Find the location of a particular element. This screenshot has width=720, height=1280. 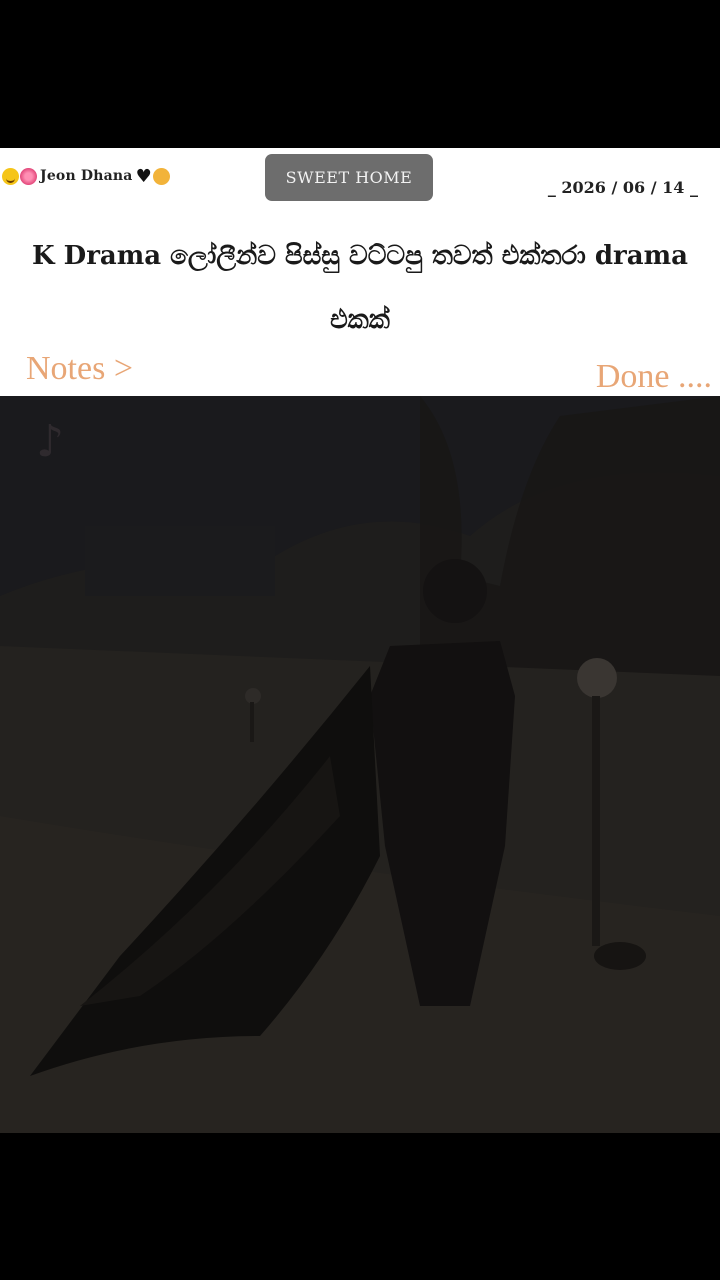

author-tag: Jeon Dhana ♥ is located at coordinates (86, 176).